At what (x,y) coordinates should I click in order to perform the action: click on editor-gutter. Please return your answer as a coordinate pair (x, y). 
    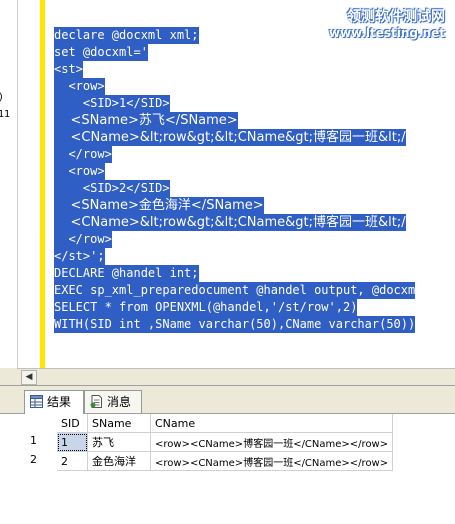
    Looking at the image, I should click on (29, 184).